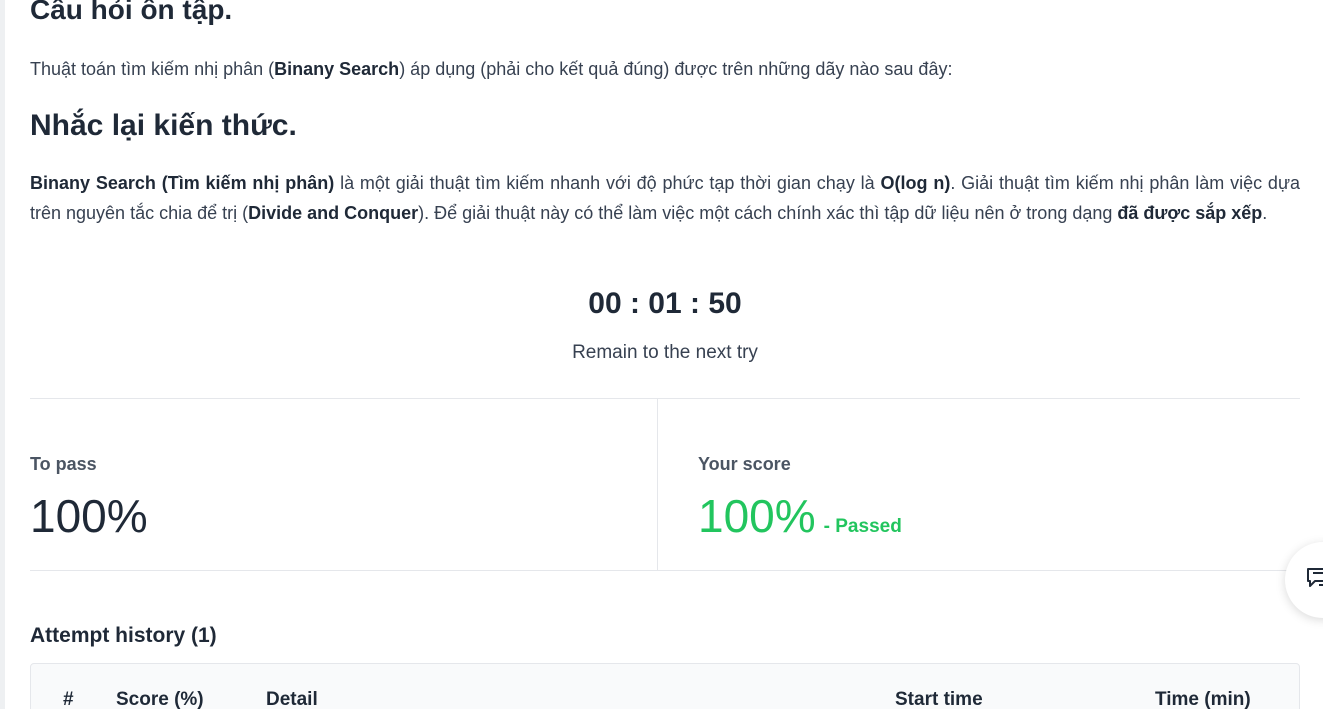 This screenshot has width=1323, height=709. Describe the element at coordinates (665, 352) in the screenshot. I see `timer-caption: Remain to the next try` at that location.